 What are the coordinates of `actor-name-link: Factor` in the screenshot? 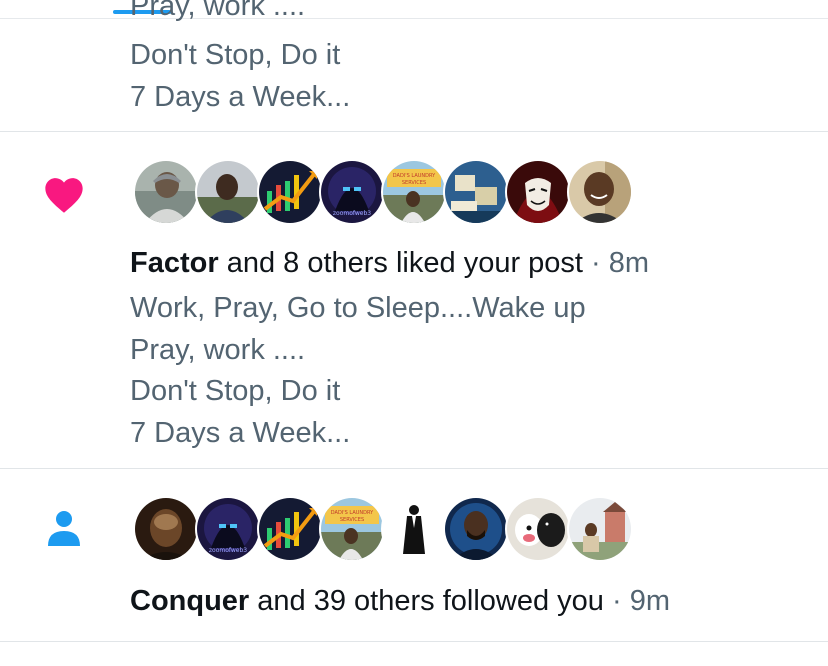 It's located at (174, 263).